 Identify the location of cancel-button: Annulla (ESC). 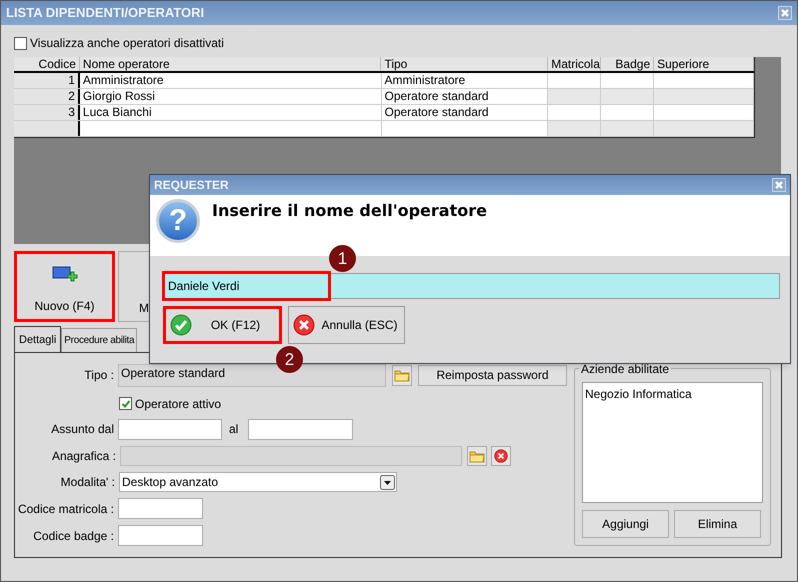
(346, 325).